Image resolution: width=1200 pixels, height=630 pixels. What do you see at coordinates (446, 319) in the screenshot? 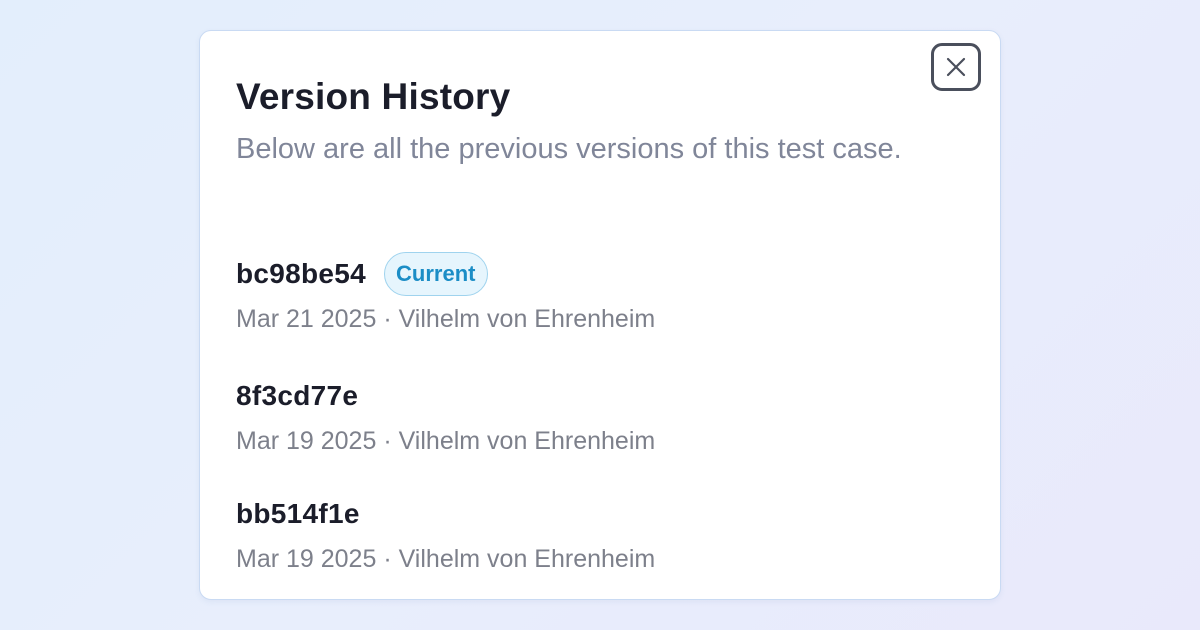
I see `version-meta: Mar 21 2025 · Vilhelm von Ehrenheim` at bounding box center [446, 319].